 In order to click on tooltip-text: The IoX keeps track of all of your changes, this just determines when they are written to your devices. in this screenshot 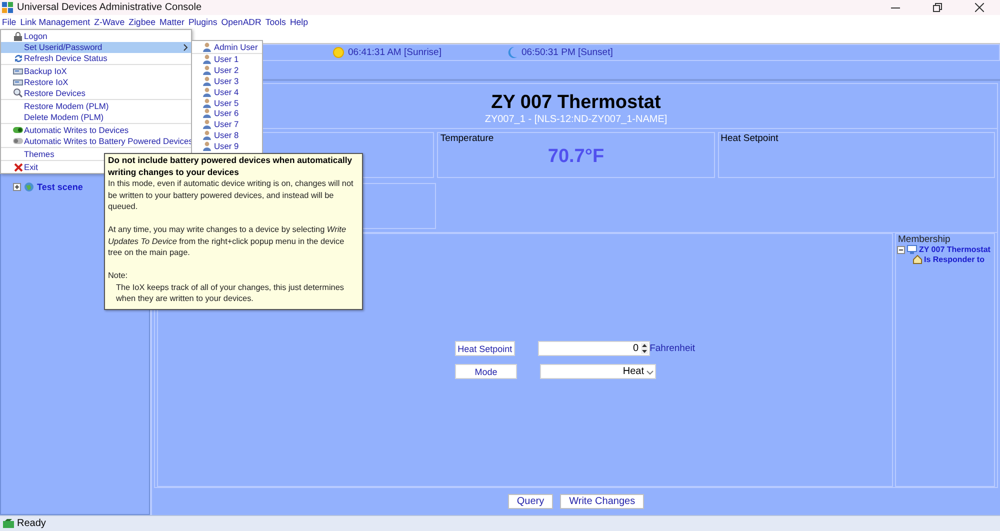, I will do `click(230, 293)`.